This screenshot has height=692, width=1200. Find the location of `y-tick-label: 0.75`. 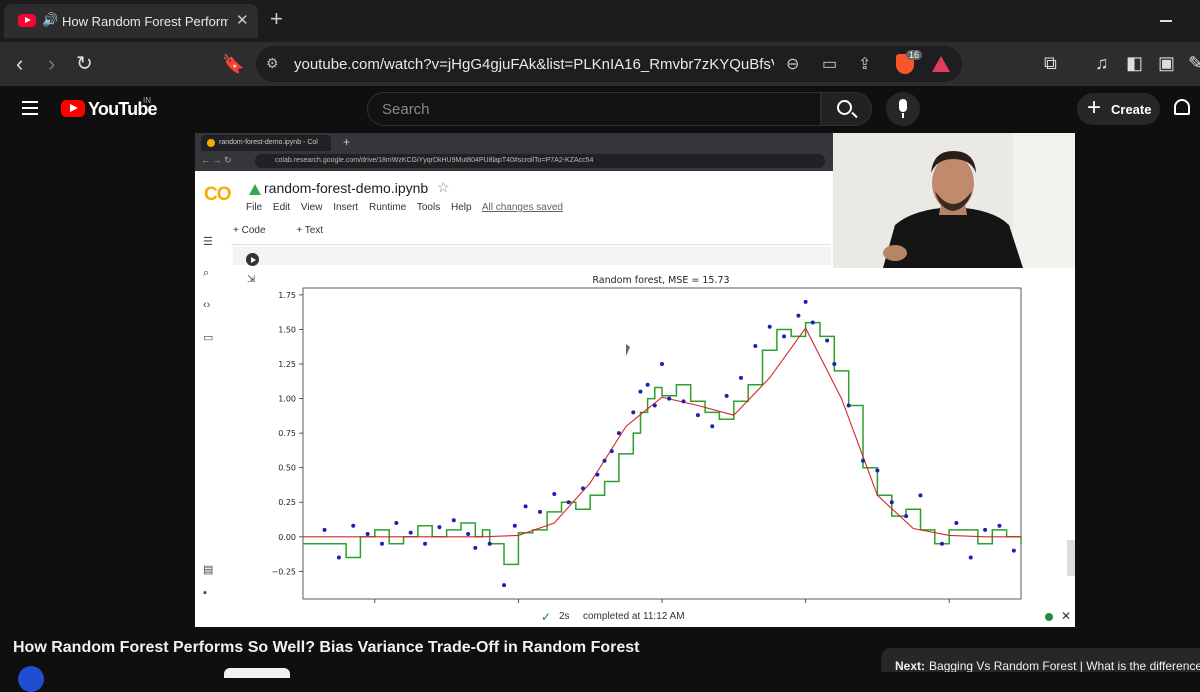

y-tick-label: 0.75 is located at coordinates (287, 433).